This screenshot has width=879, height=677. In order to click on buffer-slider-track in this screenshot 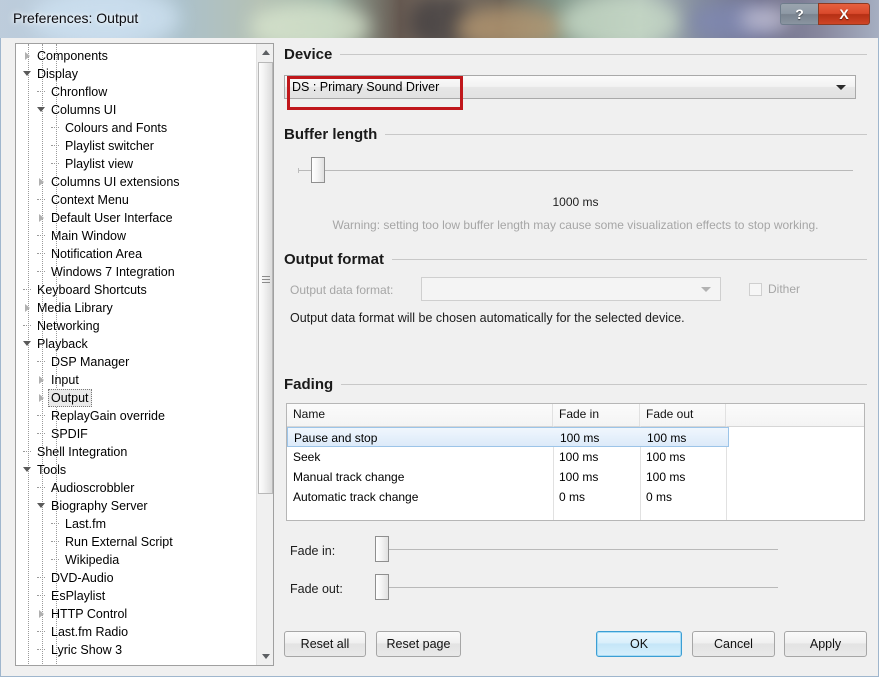, I will do `click(575, 170)`.